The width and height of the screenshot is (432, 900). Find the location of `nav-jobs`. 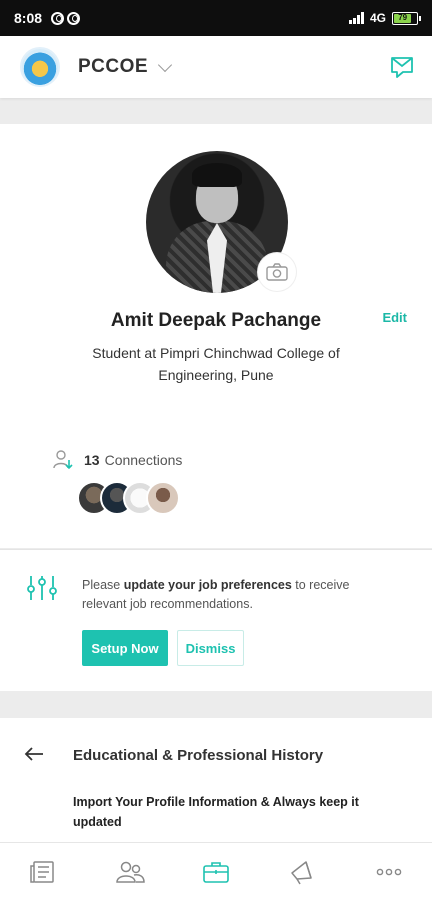

nav-jobs is located at coordinates (216, 872).